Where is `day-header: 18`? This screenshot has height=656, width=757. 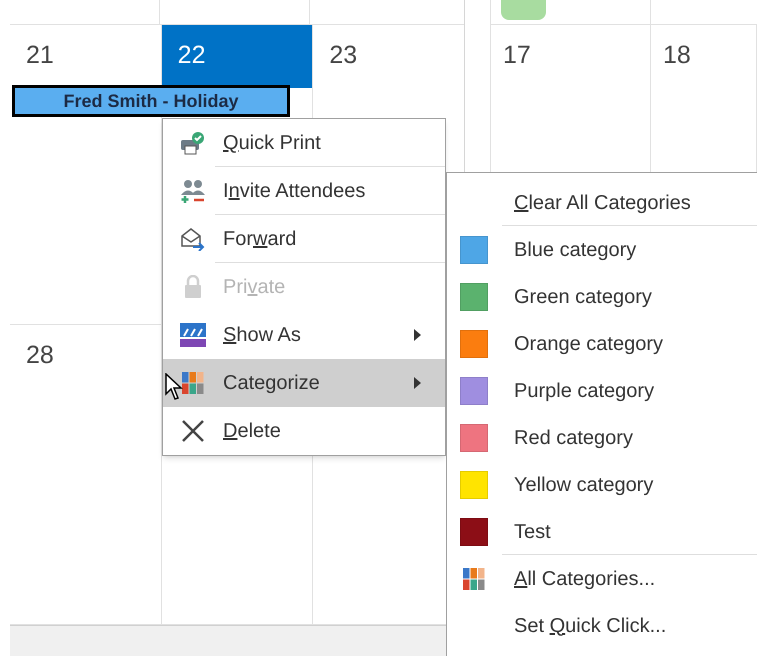
day-header: 18 is located at coordinates (703, 56).